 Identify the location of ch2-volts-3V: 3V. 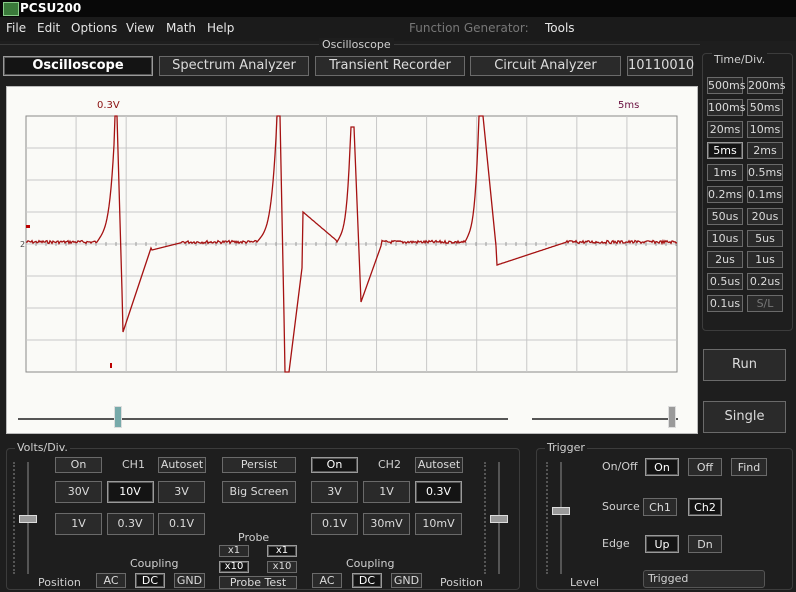
(334, 492).